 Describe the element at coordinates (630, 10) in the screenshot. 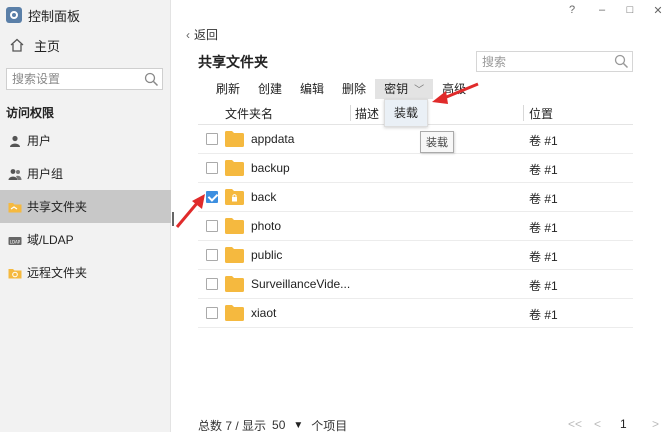

I see `maximize-button: □` at that location.